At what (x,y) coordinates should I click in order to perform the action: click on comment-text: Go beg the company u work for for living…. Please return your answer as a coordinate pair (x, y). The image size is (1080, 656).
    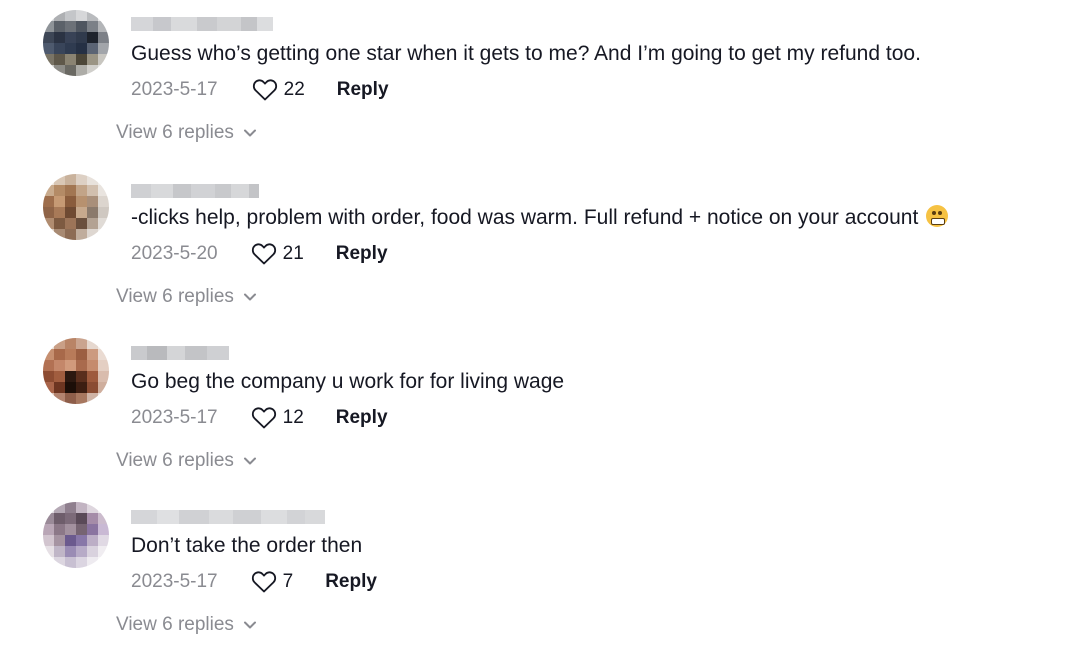
    Looking at the image, I should click on (348, 381).